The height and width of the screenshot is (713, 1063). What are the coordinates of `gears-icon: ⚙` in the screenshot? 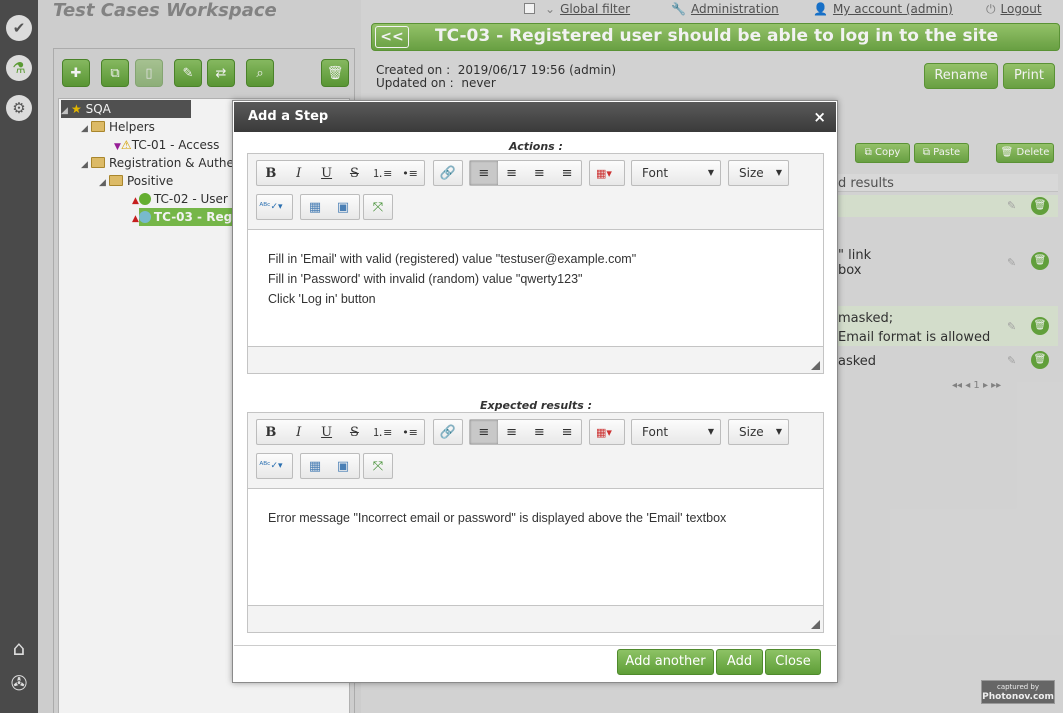 It's located at (19, 108).